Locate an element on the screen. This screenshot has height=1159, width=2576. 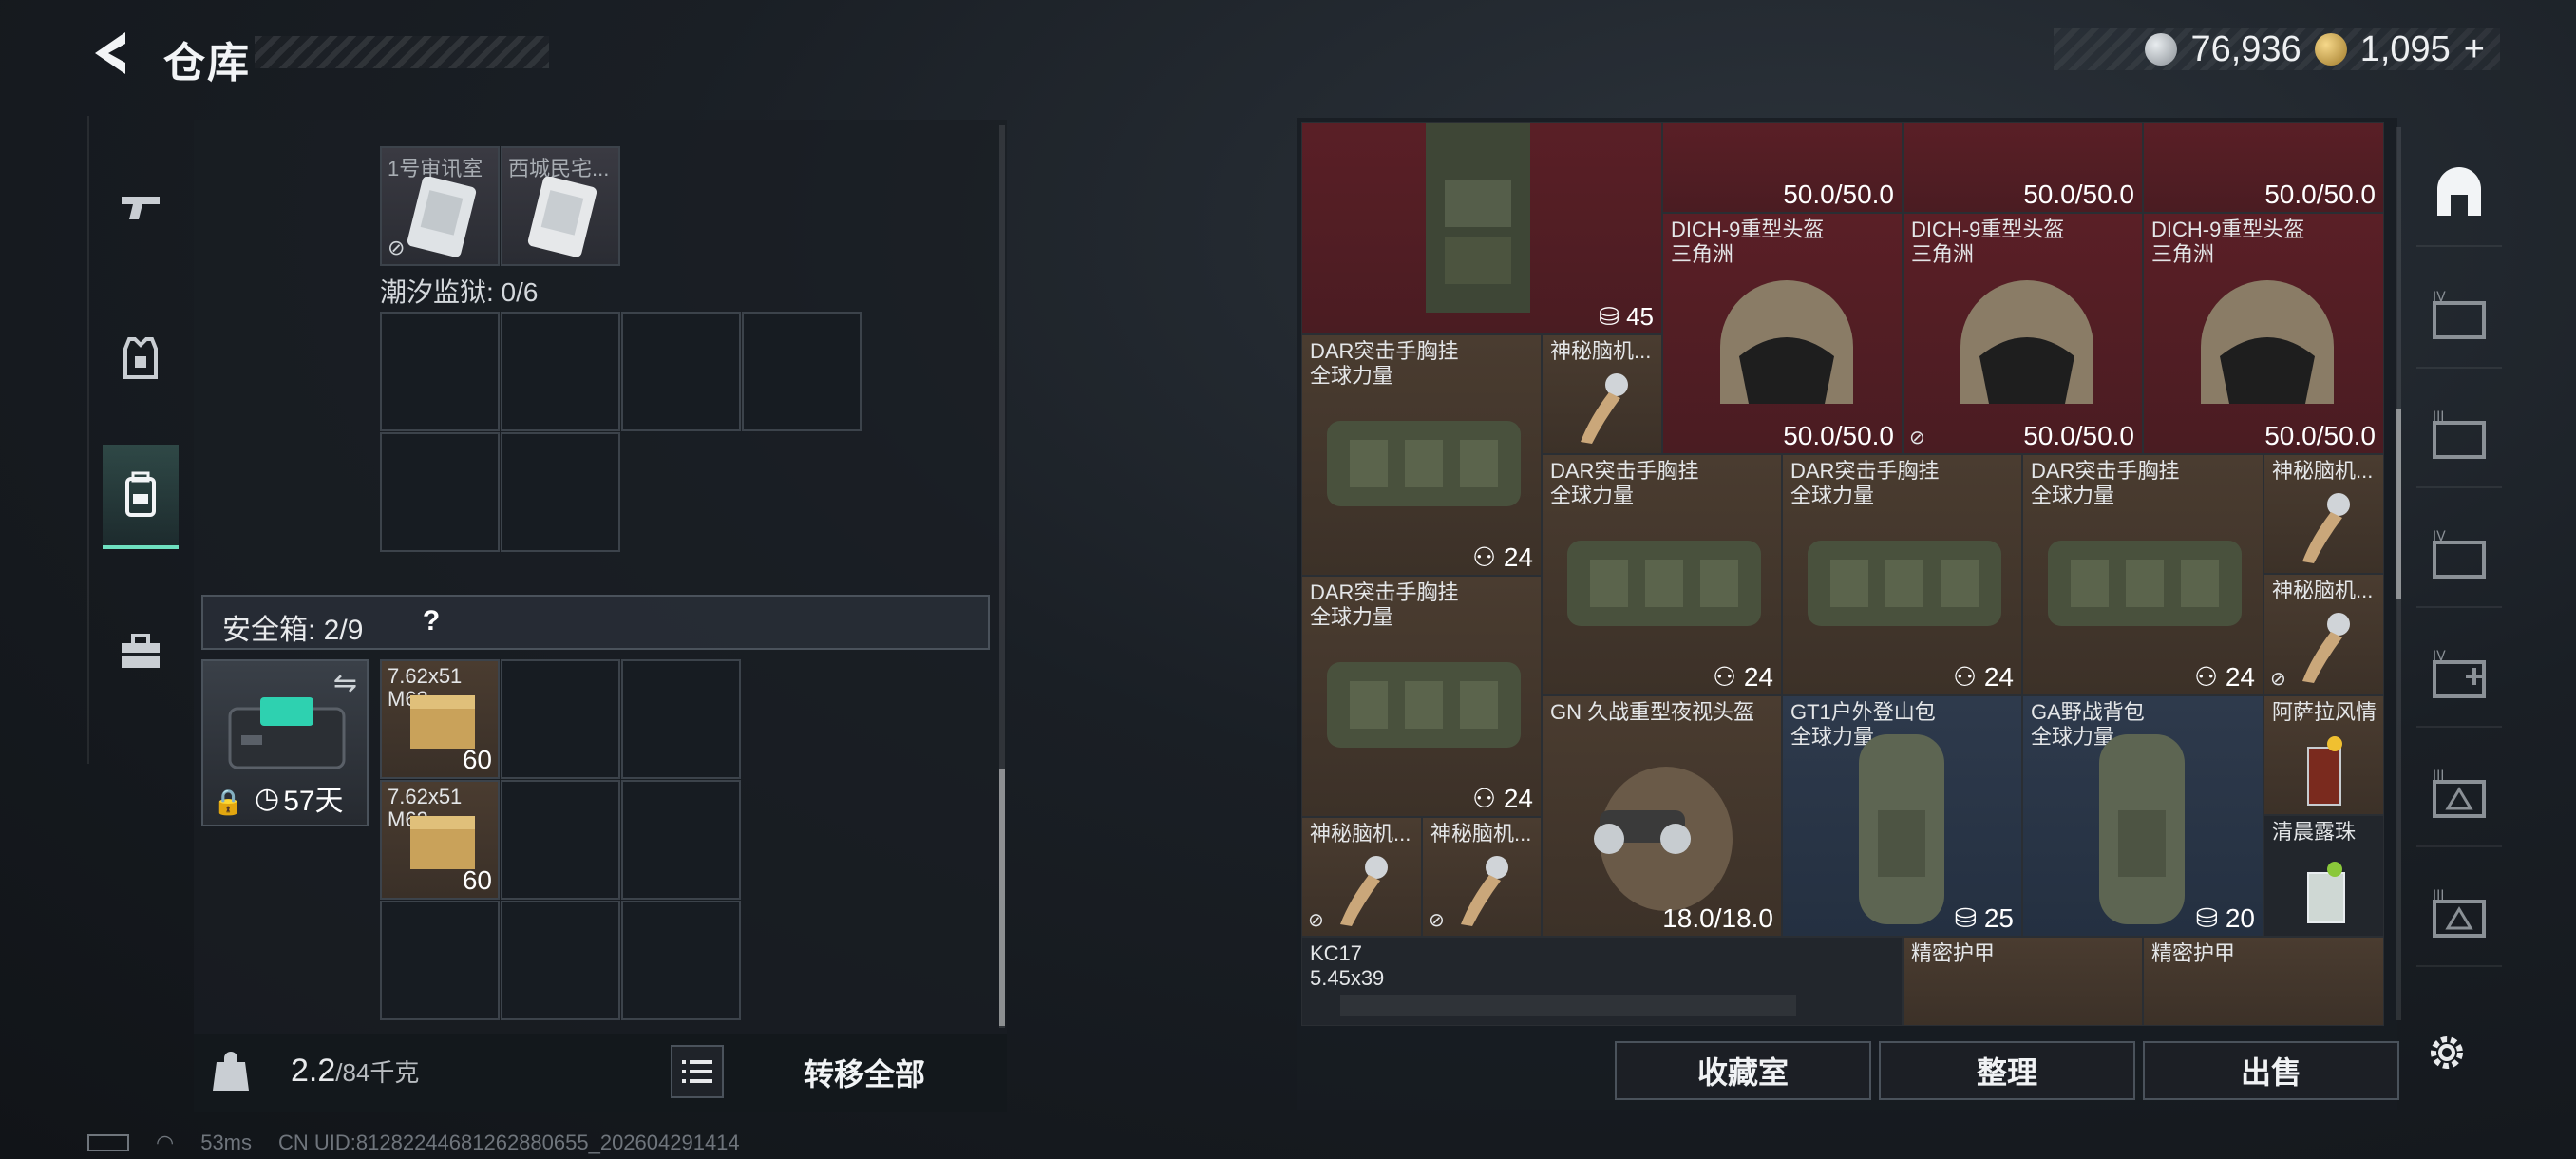
tab-iii-delta-2-icon: III is located at coordinates (2459, 913).